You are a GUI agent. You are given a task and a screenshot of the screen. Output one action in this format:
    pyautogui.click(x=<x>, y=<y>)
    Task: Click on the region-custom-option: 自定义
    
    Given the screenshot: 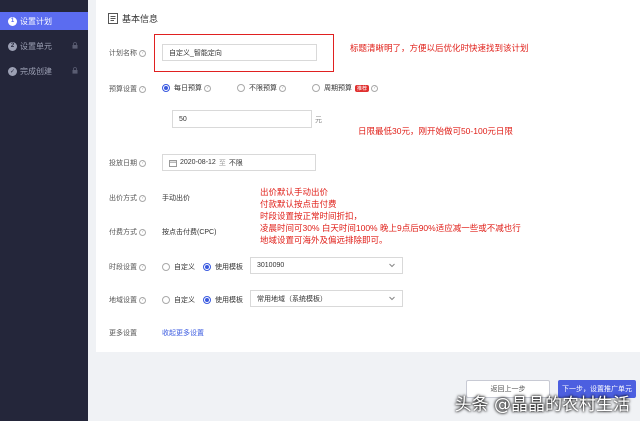 What is the action you would take?
    pyautogui.click(x=178, y=300)
    